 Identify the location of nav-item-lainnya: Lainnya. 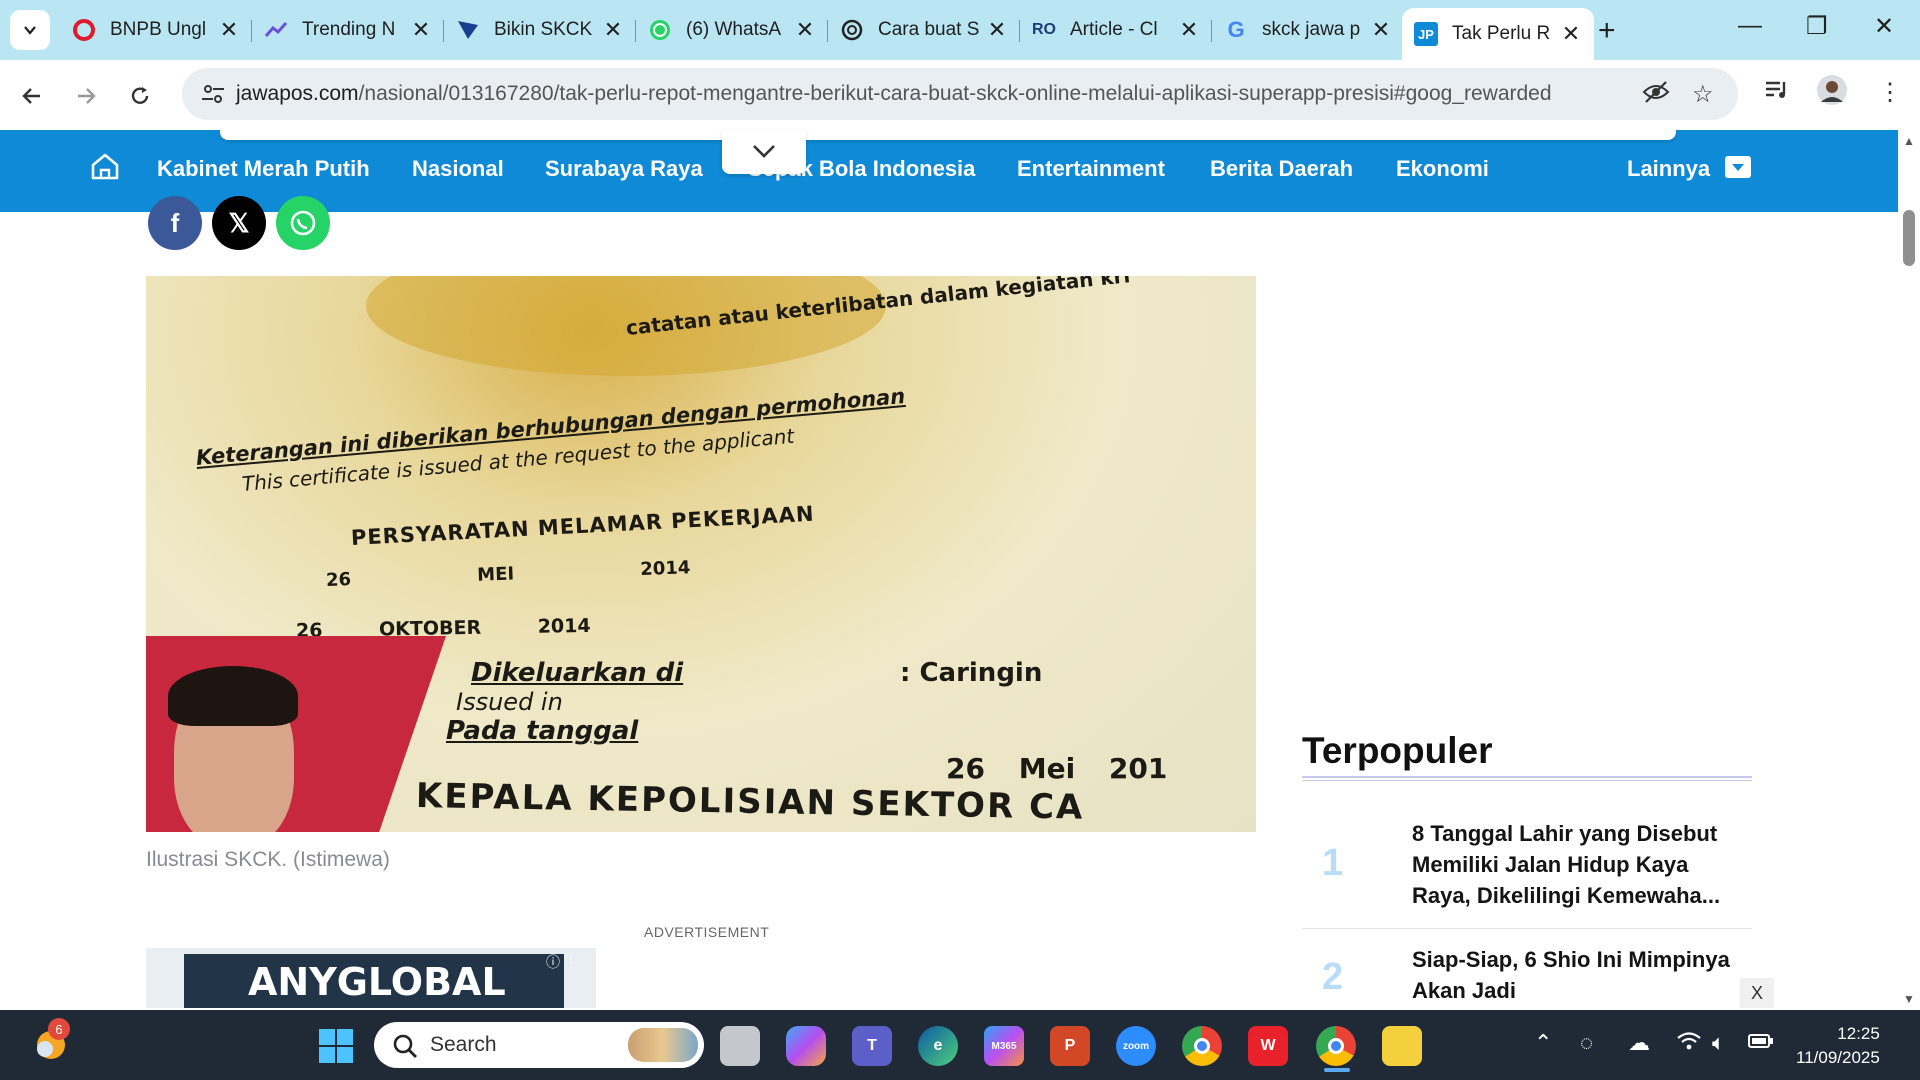
(1668, 169).